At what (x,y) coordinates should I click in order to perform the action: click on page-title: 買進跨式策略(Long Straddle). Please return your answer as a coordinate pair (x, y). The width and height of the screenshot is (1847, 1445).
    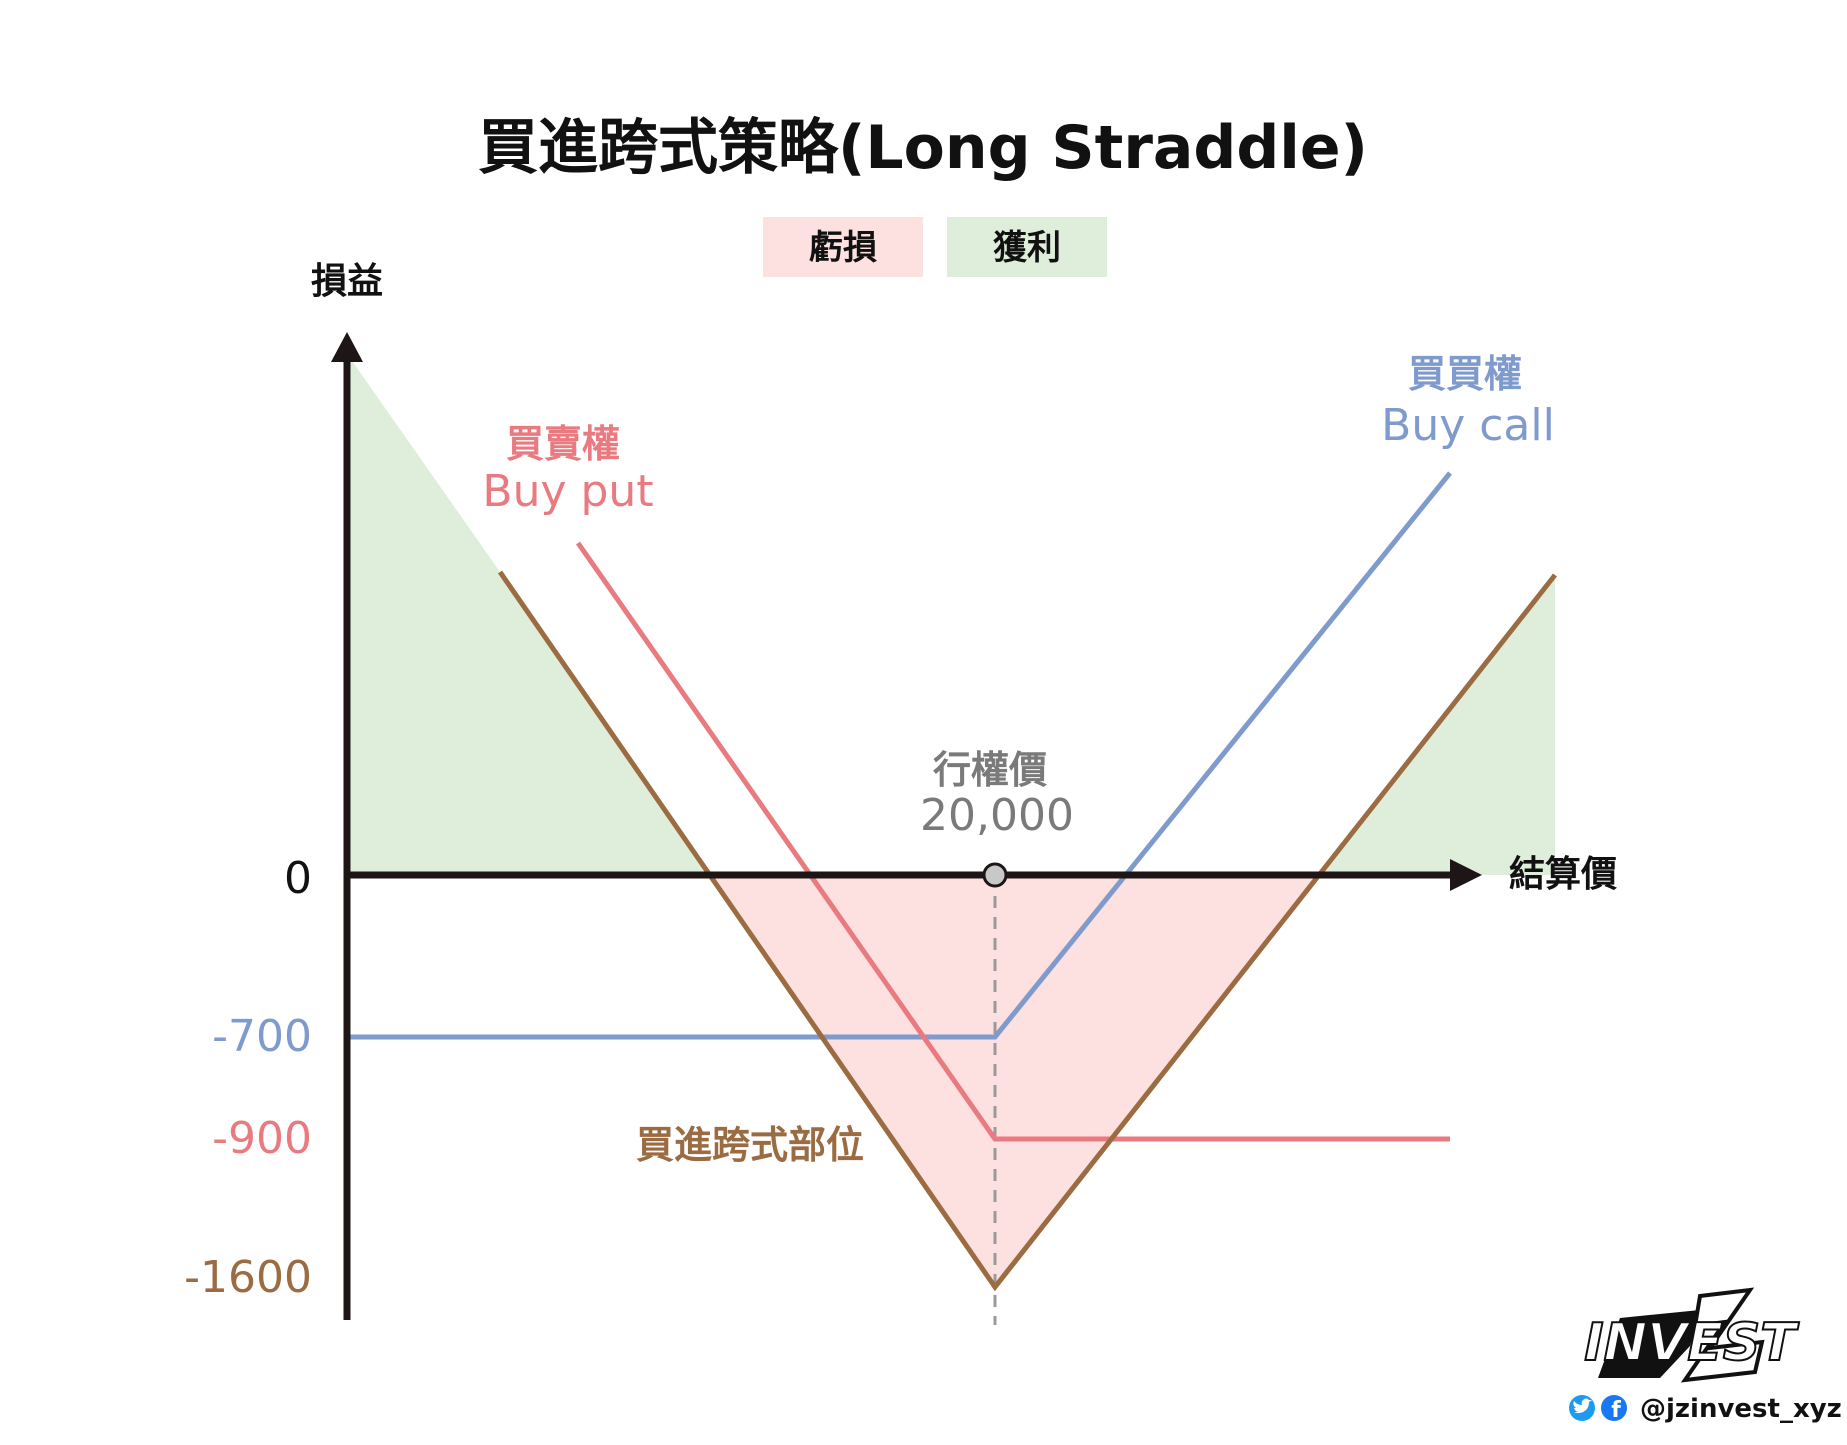
    Looking at the image, I should click on (923, 148).